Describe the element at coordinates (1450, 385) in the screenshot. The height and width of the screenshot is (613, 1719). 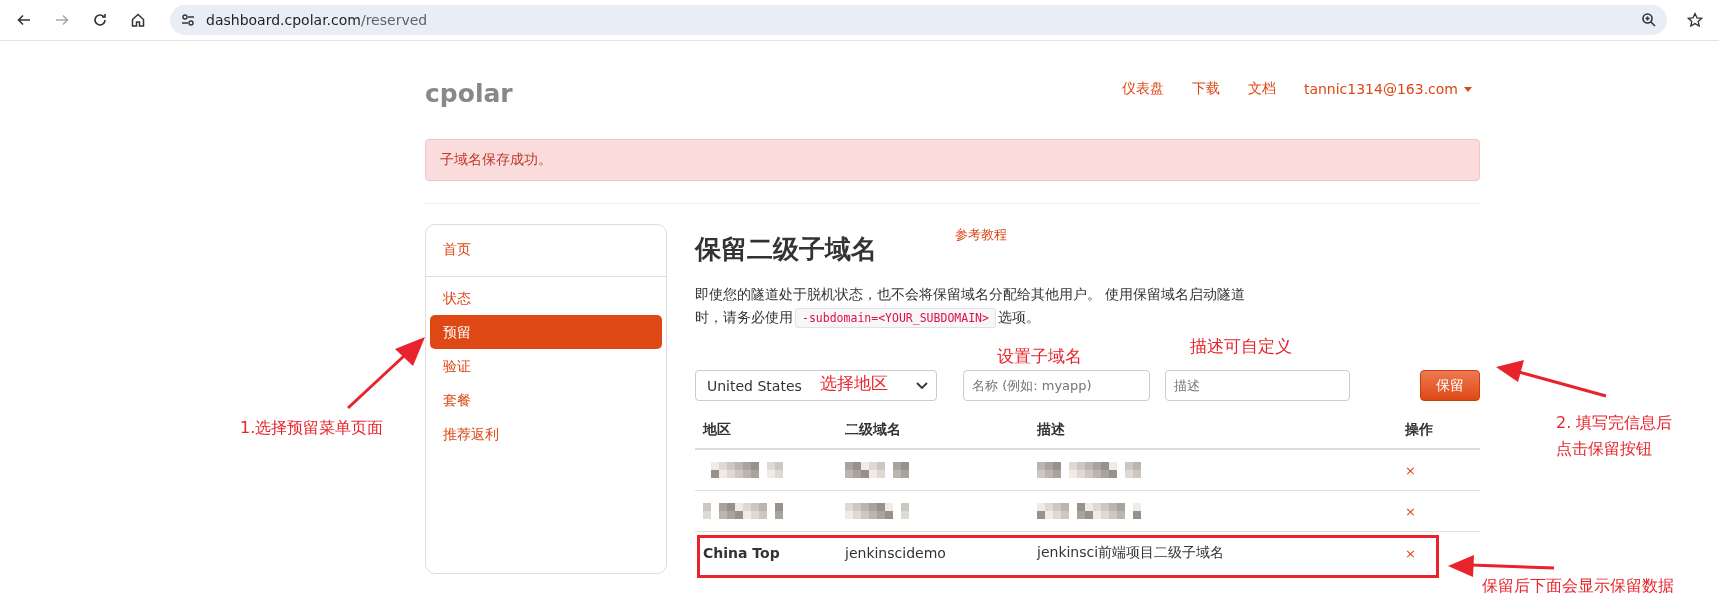
I see `reserve-button: 保留` at that location.